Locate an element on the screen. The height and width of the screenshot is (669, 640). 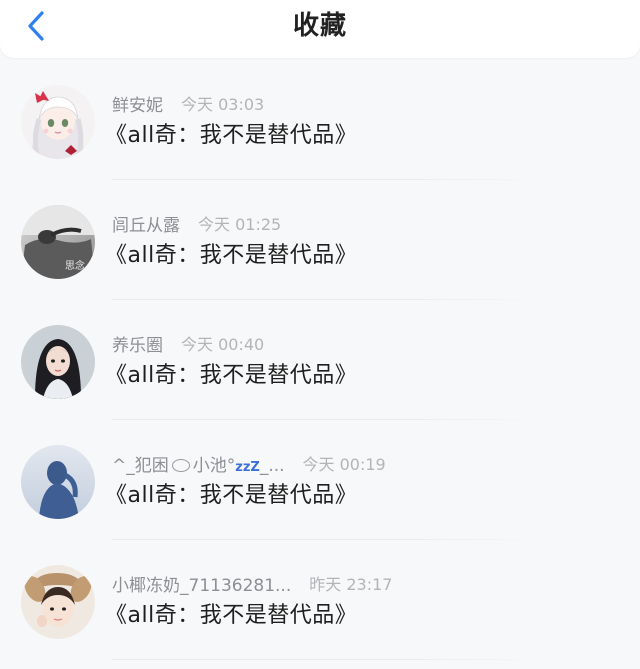
user-name: 鲜安妮 is located at coordinates (137, 103).